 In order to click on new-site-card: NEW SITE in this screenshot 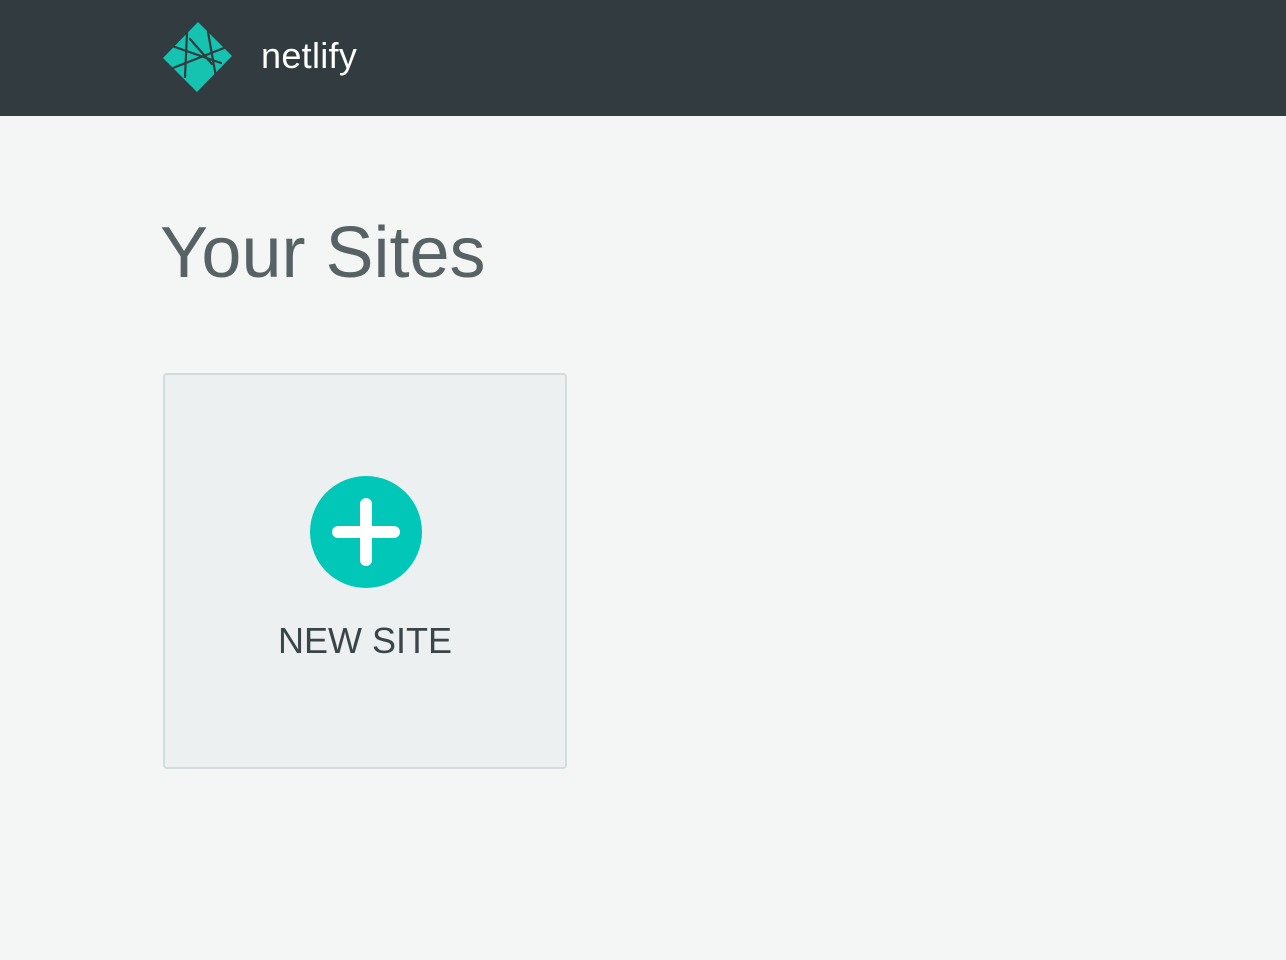, I will do `click(365, 571)`.